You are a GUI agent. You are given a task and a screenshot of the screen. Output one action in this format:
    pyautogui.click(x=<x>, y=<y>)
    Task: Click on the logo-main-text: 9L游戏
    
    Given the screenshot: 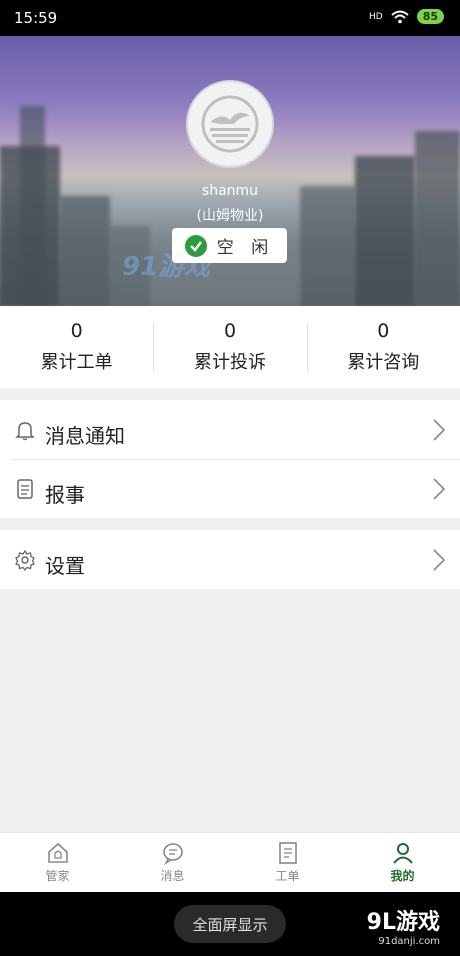 What is the action you would take?
    pyautogui.click(x=403, y=922)
    